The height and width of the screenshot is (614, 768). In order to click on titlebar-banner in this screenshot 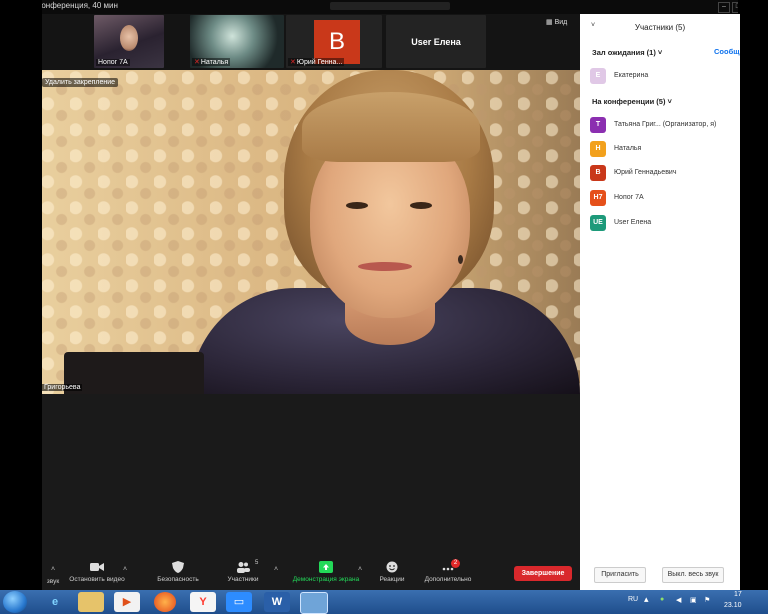, I will do `click(390, 6)`.